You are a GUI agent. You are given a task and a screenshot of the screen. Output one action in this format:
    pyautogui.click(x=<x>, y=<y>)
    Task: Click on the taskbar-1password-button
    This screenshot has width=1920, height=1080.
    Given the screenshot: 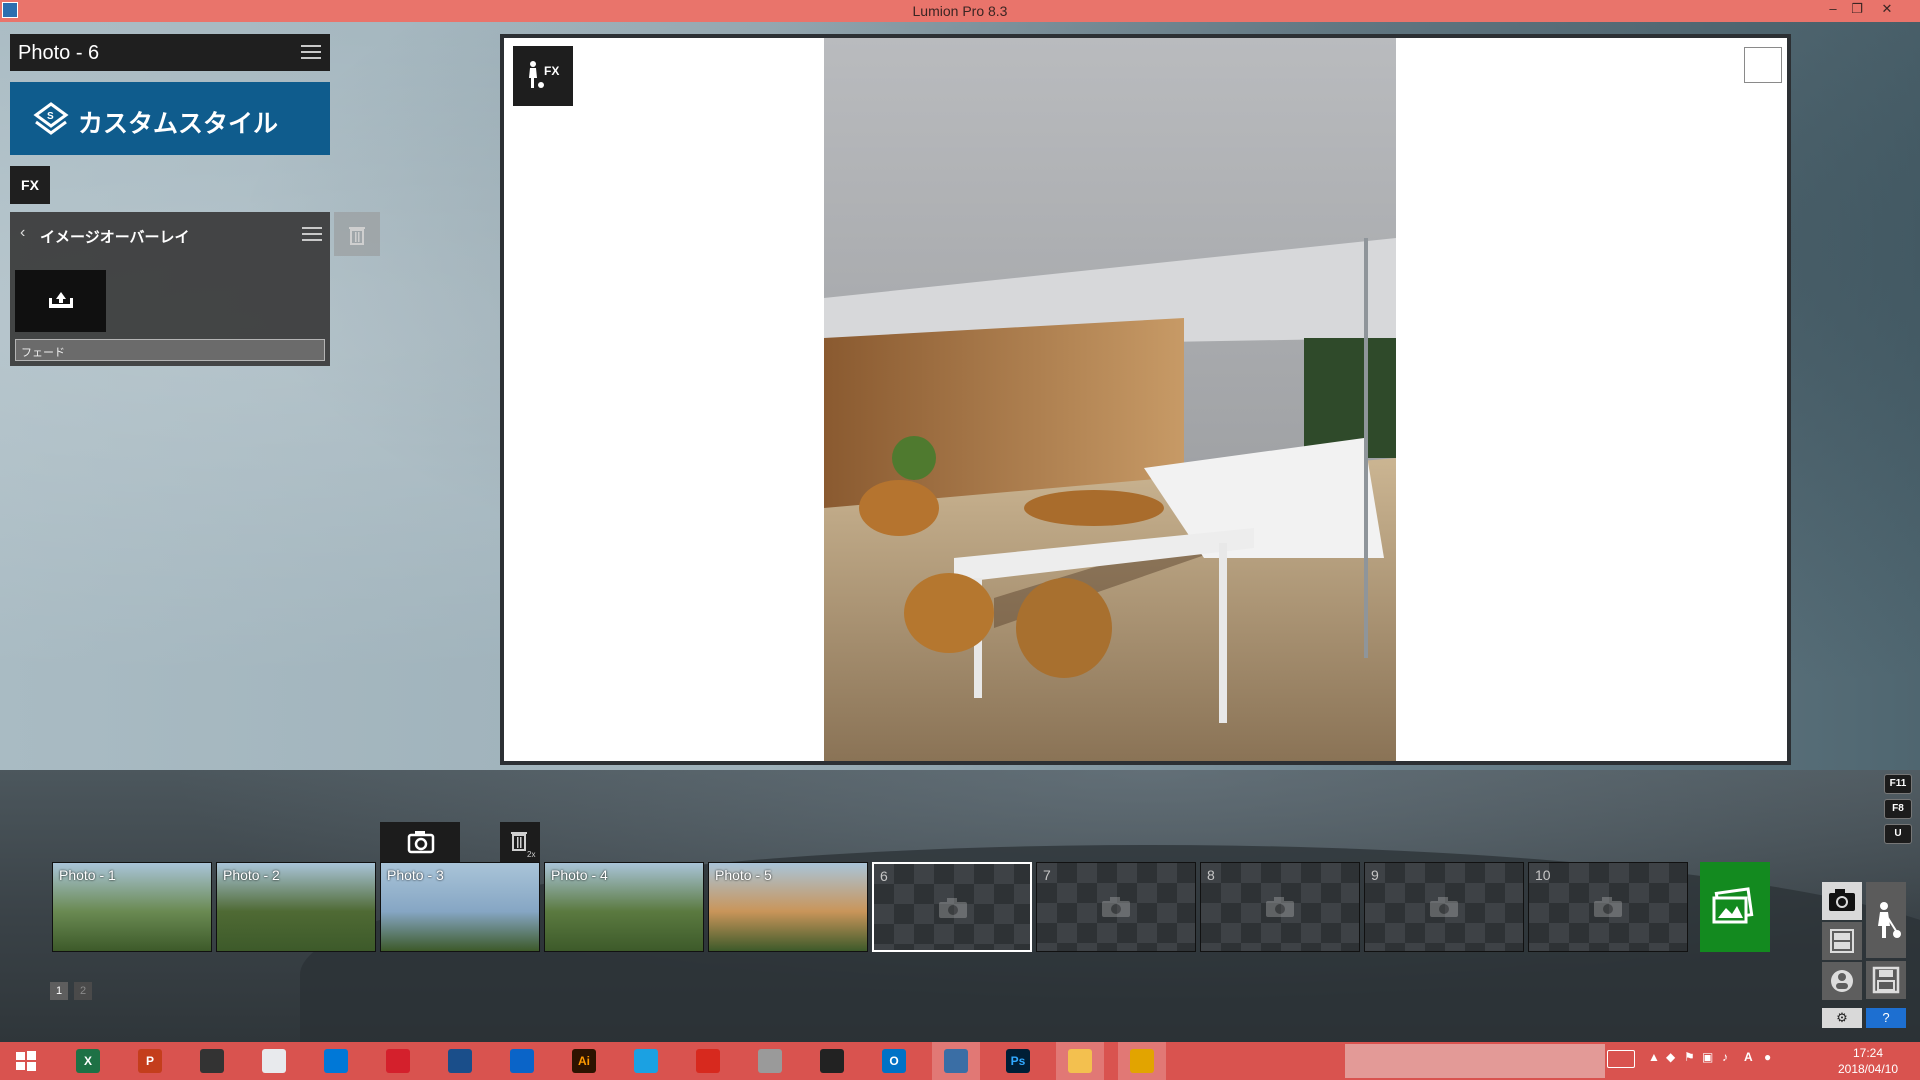 What is the action you would take?
    pyautogui.click(x=460, y=1061)
    